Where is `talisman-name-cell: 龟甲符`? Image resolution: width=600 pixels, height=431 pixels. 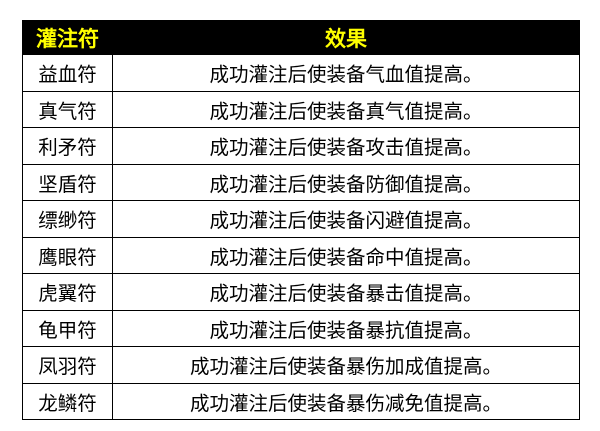
talisman-name-cell: 龟甲符 is located at coordinates (67, 328).